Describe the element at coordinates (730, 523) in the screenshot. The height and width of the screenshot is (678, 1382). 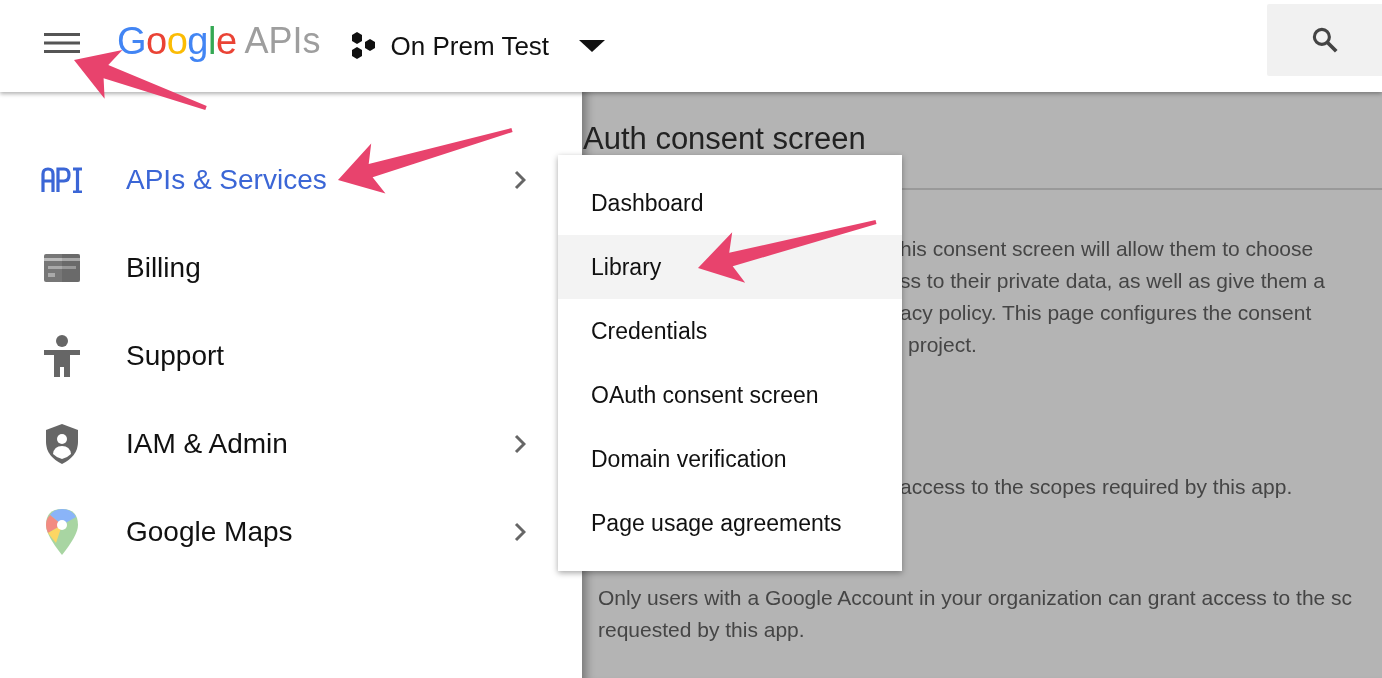
I see `submenu-item: Page usage agreements` at that location.